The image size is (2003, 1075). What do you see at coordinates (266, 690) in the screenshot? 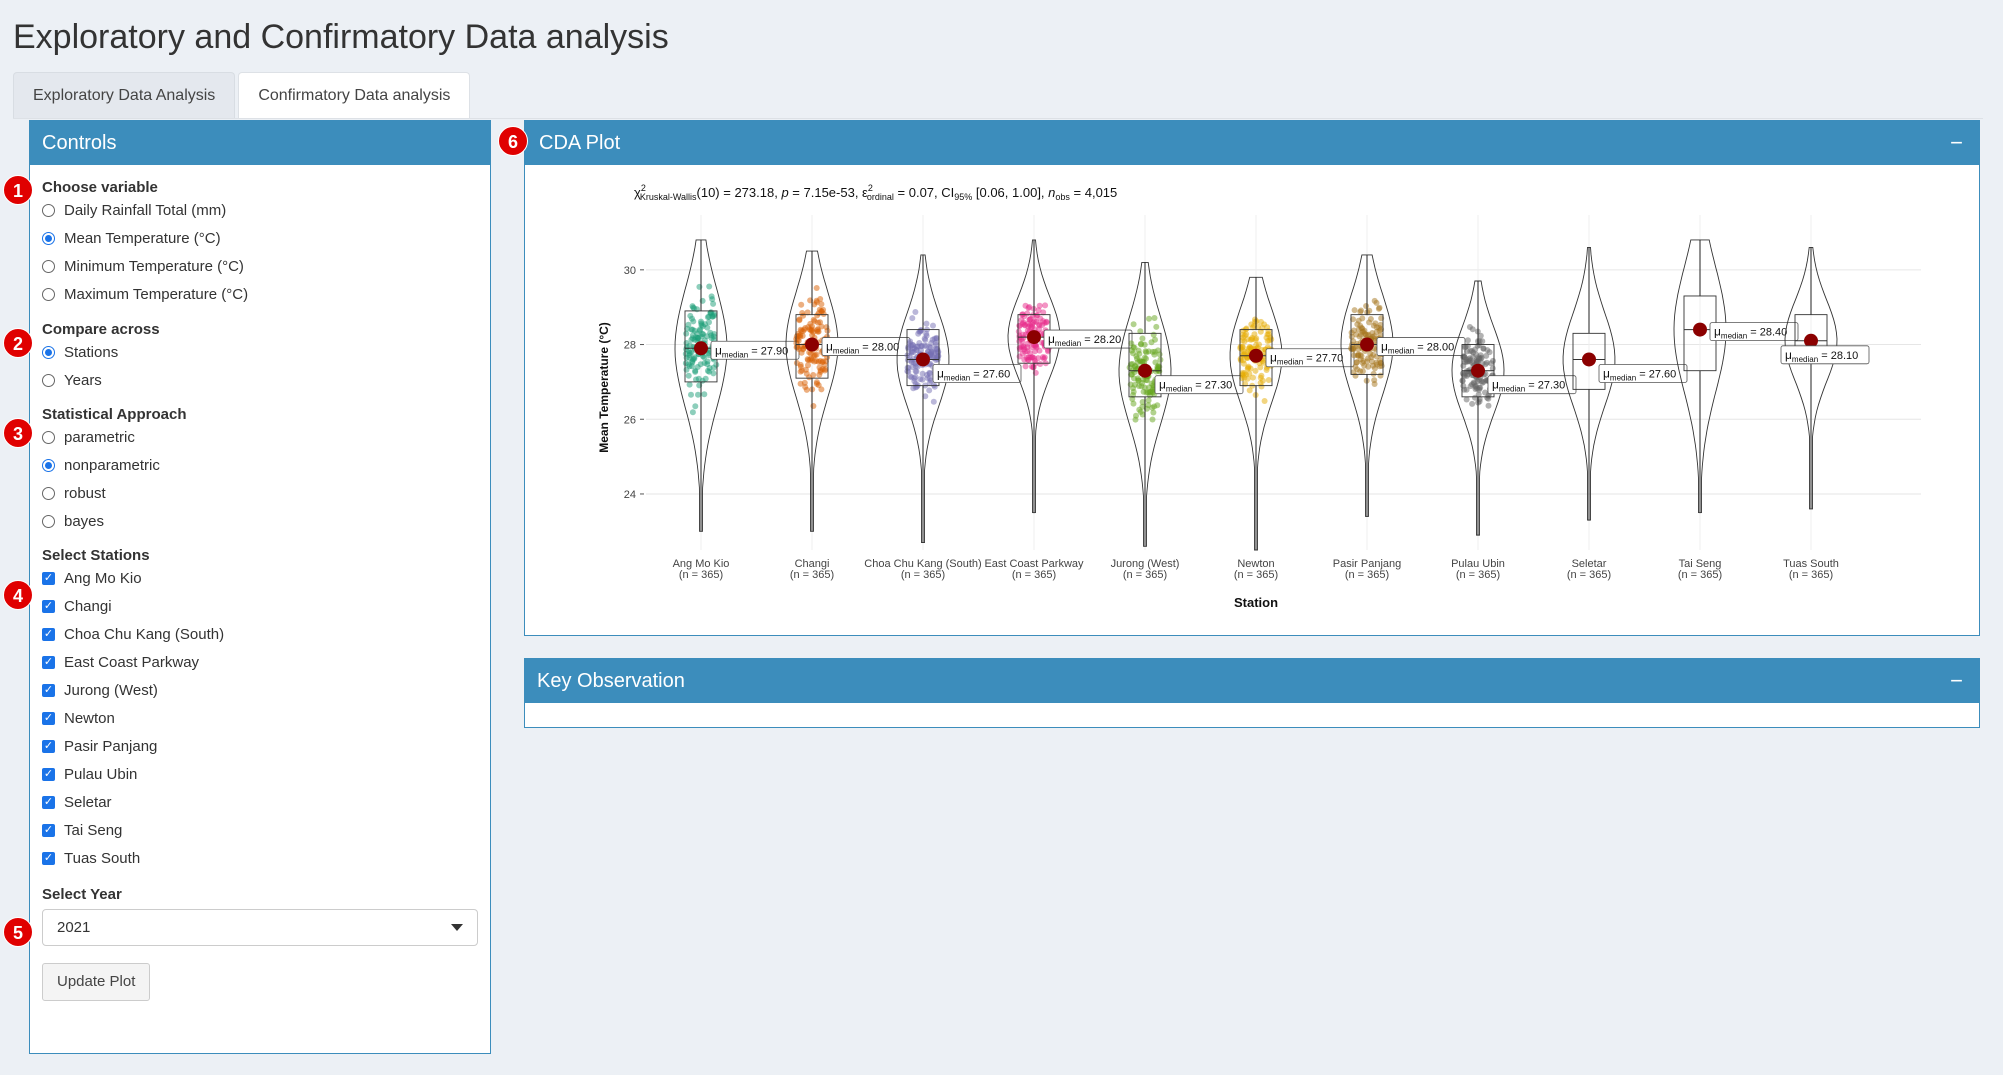
I see `station-checkbox-item: ✓ Jurong (West)` at bounding box center [266, 690].